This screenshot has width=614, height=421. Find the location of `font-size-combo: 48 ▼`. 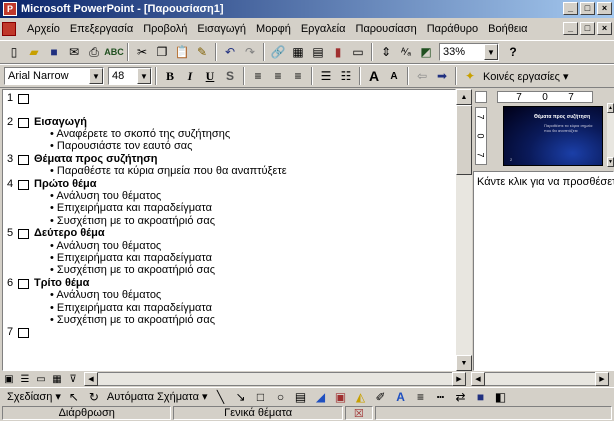

font-size-combo: 48 ▼ is located at coordinates (130, 76).